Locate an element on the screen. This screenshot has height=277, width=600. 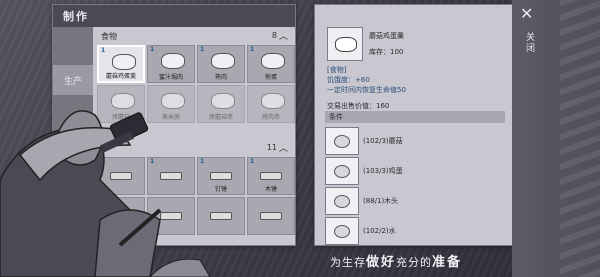
recipe-slot: 1 木锤 is located at coordinates (271, 176).